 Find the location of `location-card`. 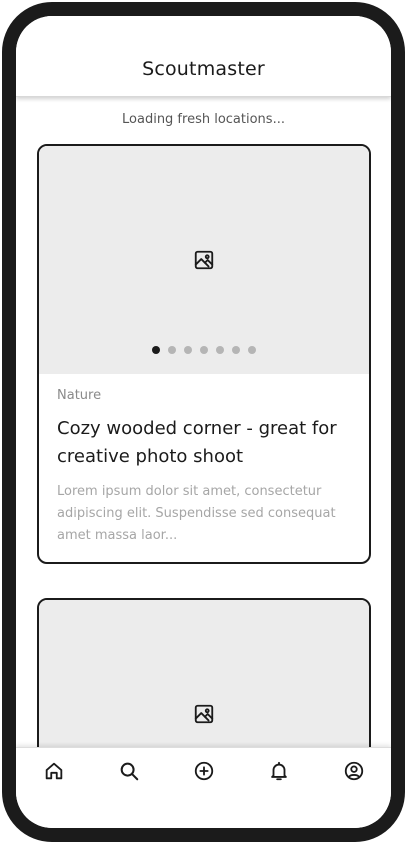

location-card is located at coordinates (204, 674).